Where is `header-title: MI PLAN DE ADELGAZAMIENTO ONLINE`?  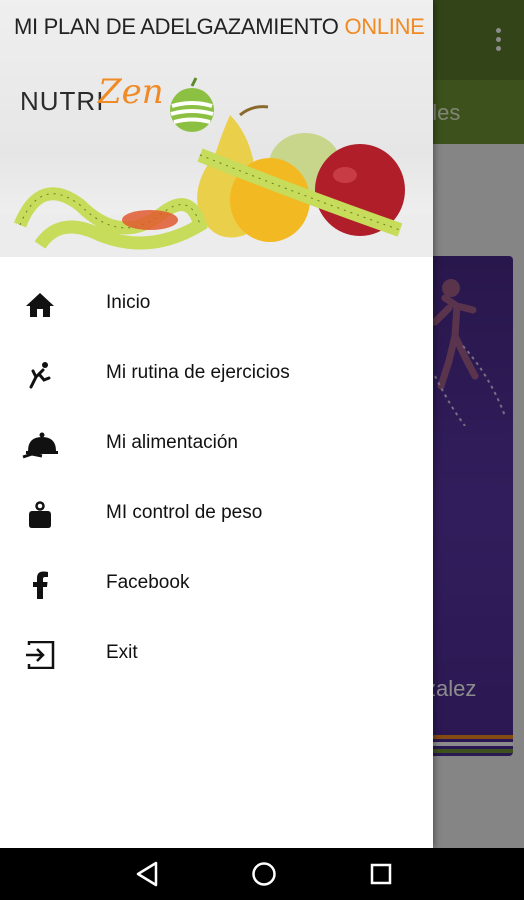
header-title: MI PLAN DE ADELGAZAMIENTO ONLINE is located at coordinates (219, 27).